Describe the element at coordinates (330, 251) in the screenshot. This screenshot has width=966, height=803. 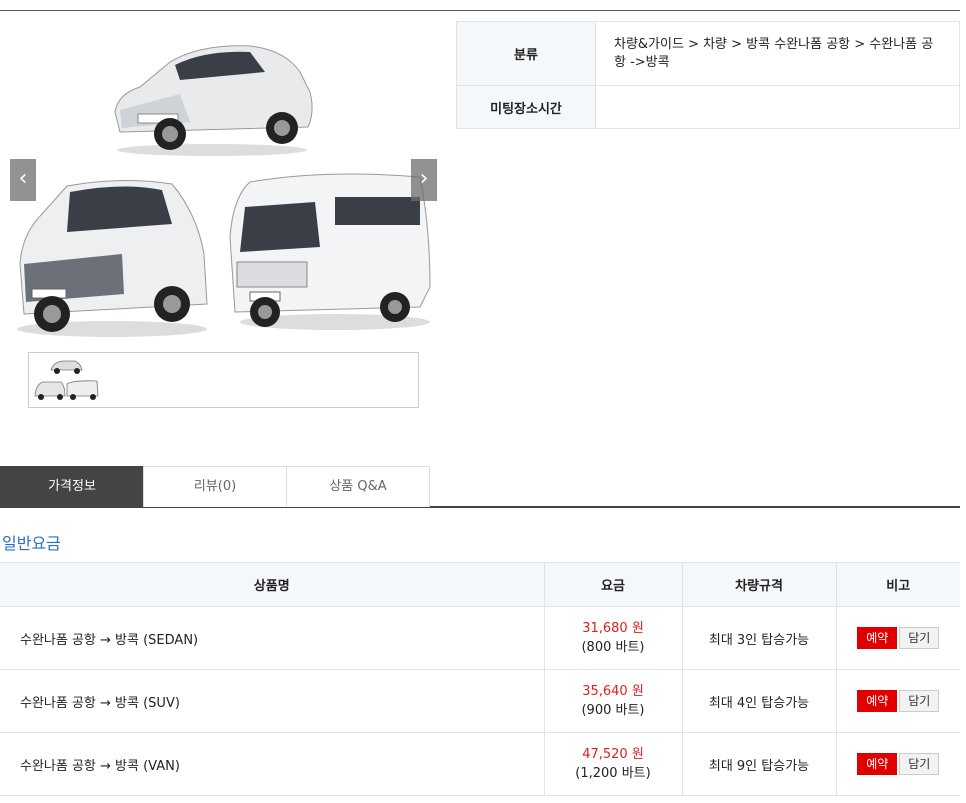
I see `van-image` at that location.